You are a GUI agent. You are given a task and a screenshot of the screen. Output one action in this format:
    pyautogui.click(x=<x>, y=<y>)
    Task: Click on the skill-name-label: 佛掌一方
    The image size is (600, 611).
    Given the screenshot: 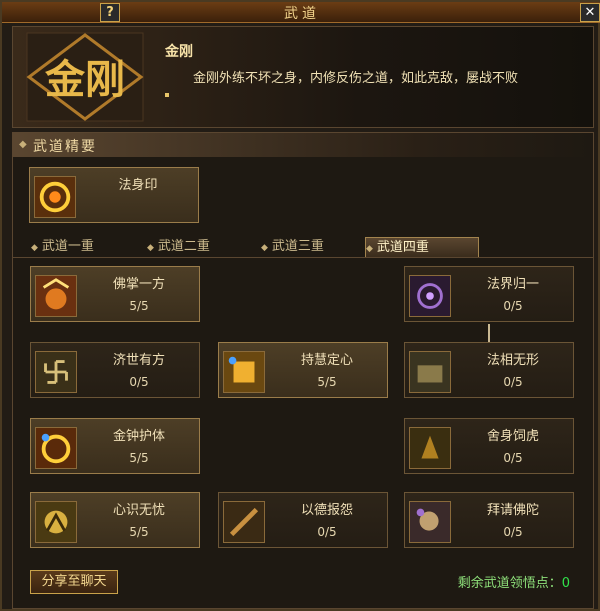 What is the action you would take?
    pyautogui.click(x=138, y=284)
    